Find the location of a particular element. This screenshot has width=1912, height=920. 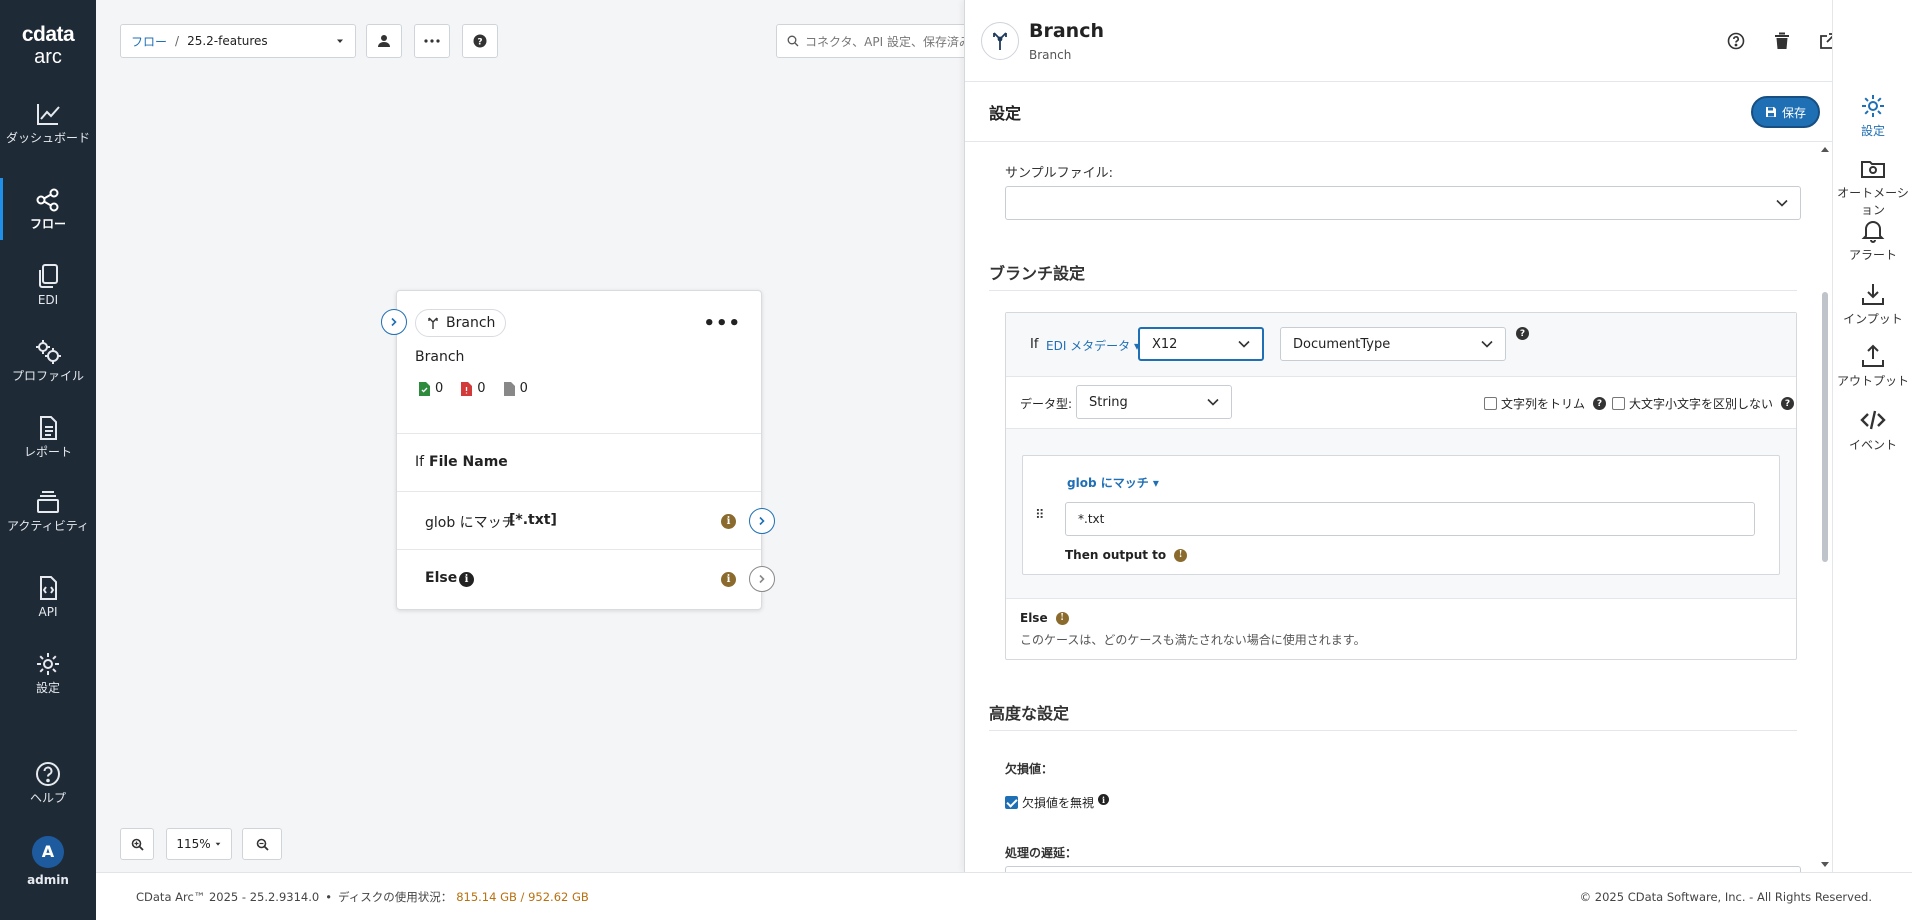

case-output-port is located at coordinates (762, 521).